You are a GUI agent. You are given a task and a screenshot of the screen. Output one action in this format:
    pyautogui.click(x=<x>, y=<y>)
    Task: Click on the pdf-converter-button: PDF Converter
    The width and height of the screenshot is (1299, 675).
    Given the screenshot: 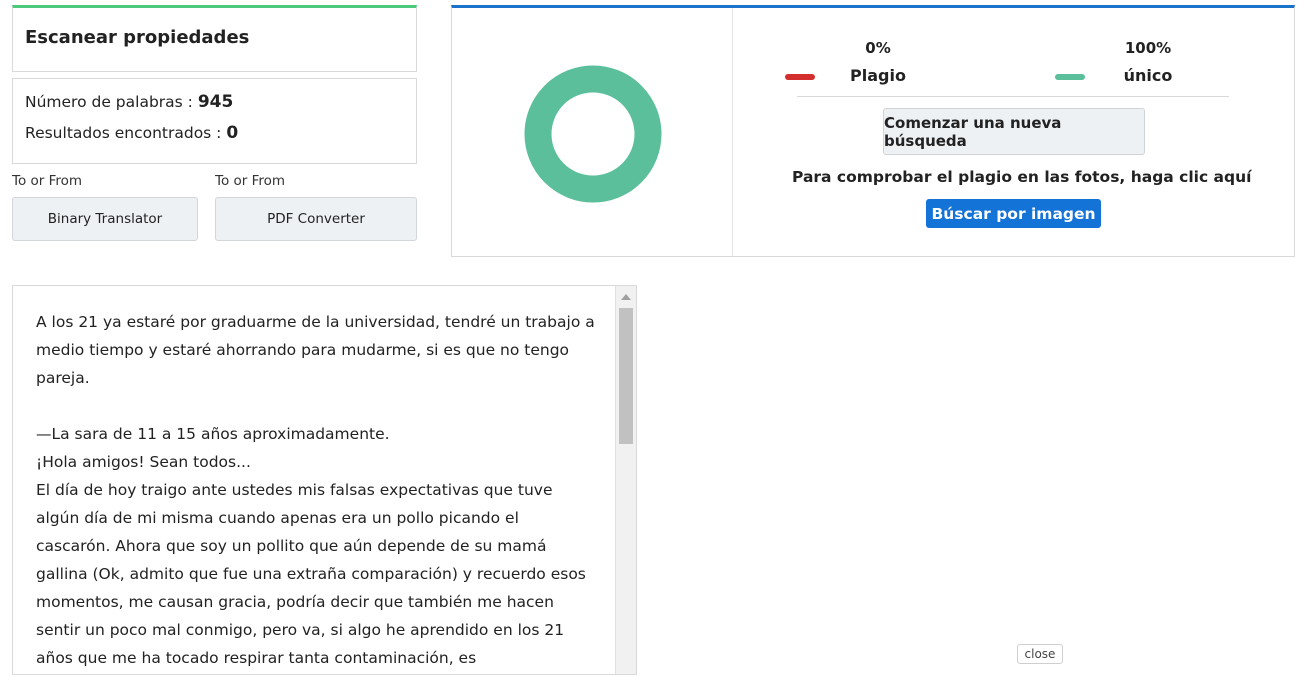 What is the action you would take?
    pyautogui.click(x=316, y=219)
    